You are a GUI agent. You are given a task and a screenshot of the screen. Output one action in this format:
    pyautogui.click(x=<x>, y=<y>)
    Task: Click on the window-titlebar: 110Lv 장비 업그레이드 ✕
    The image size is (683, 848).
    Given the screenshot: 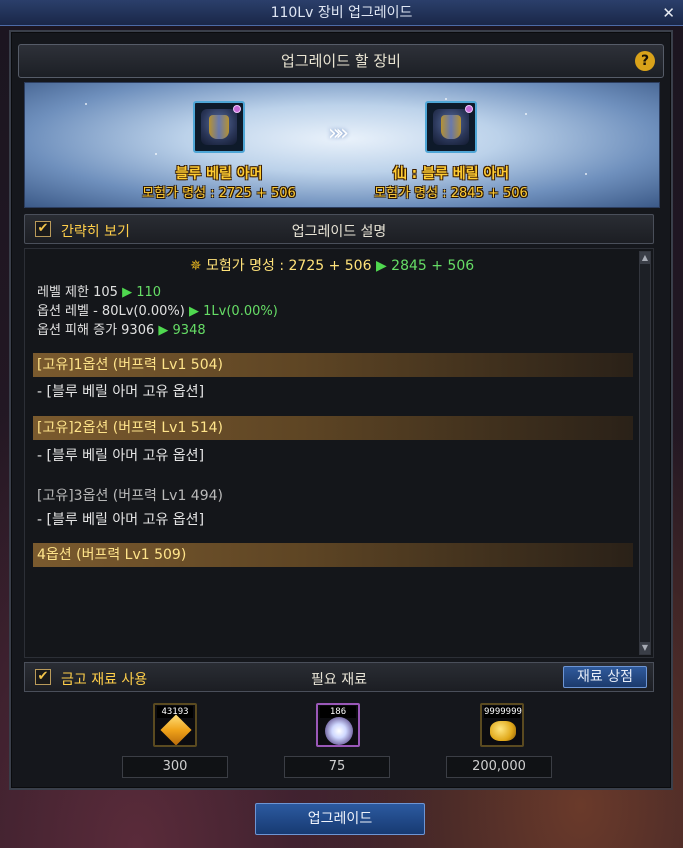 What is the action you would take?
    pyautogui.click(x=341, y=13)
    